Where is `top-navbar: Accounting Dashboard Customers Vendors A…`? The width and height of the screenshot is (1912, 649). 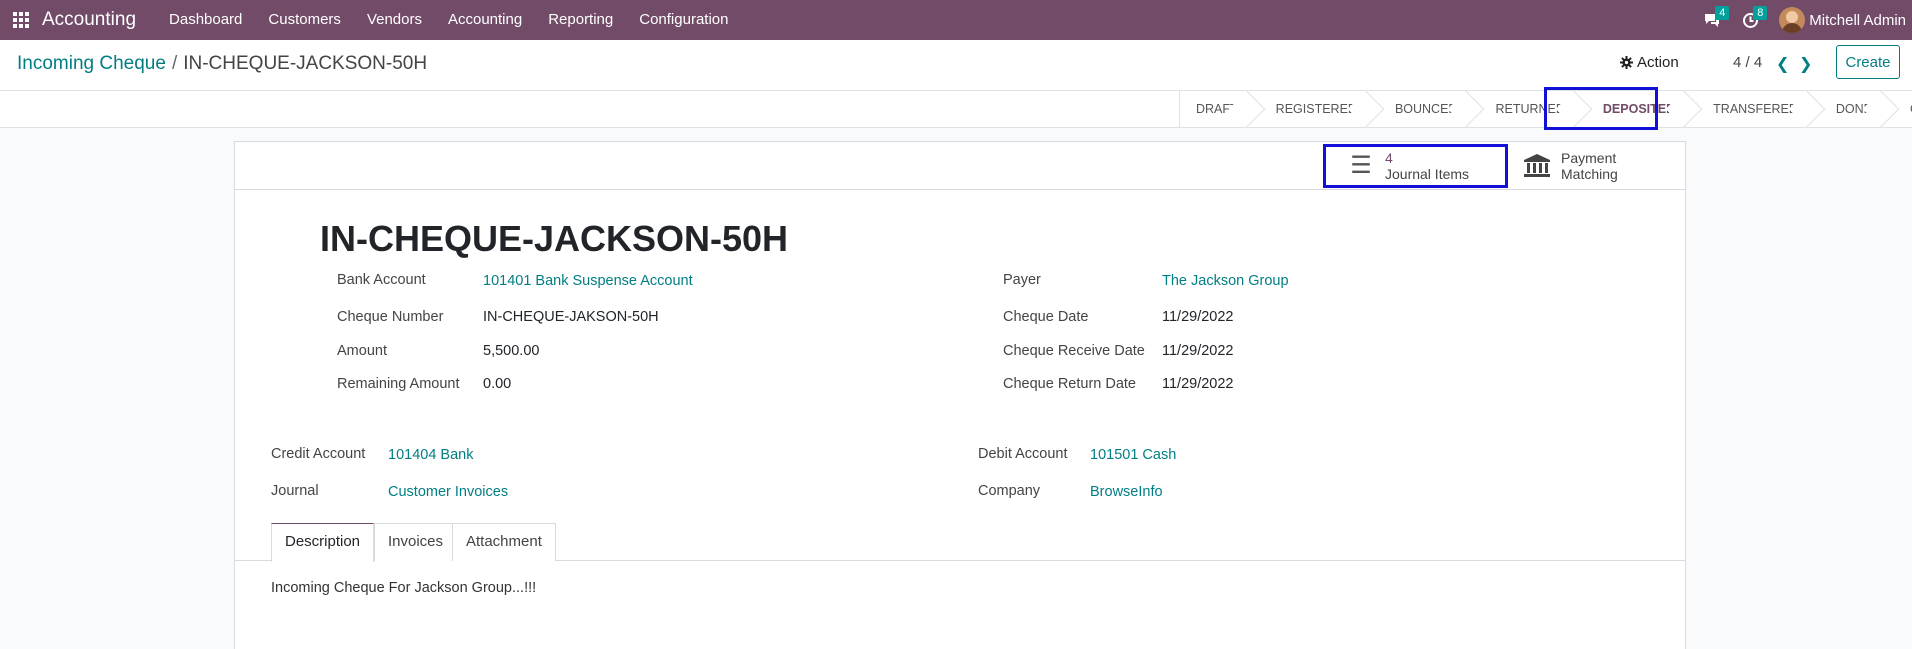
top-navbar: Accounting Dashboard Customers Vendors A… is located at coordinates (956, 20).